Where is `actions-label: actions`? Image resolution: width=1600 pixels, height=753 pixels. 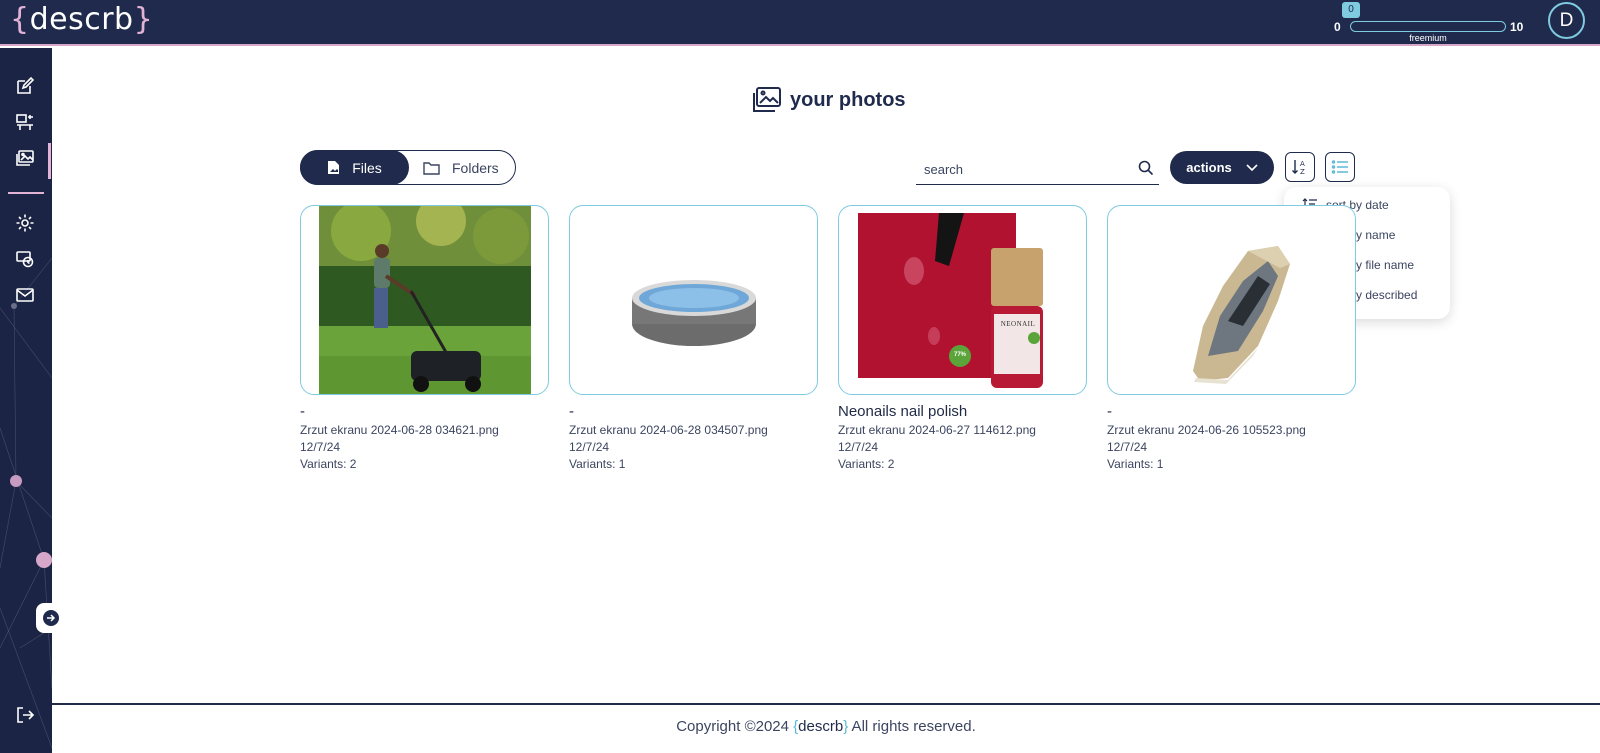
actions-label: actions is located at coordinates (1209, 167).